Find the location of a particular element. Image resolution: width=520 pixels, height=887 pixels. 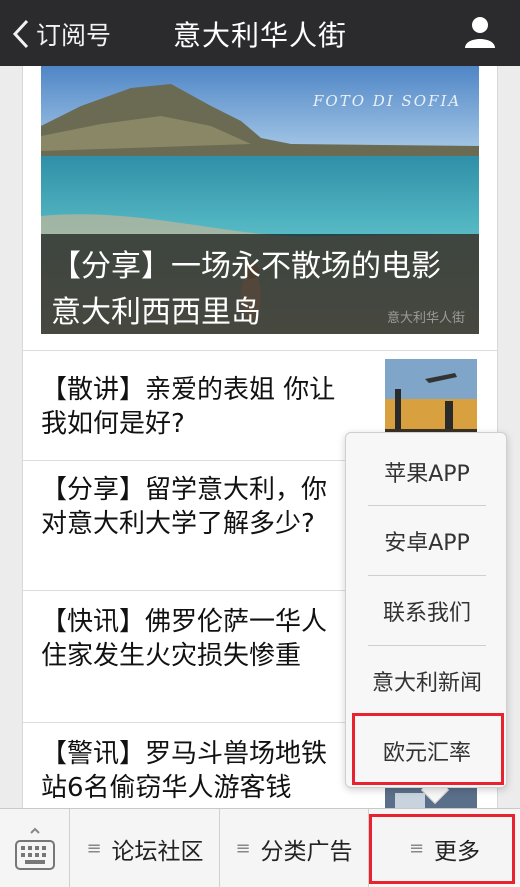

article-title: 【散讲】亲爱的表姐 你让我如何是好? is located at coordinates (188, 407).